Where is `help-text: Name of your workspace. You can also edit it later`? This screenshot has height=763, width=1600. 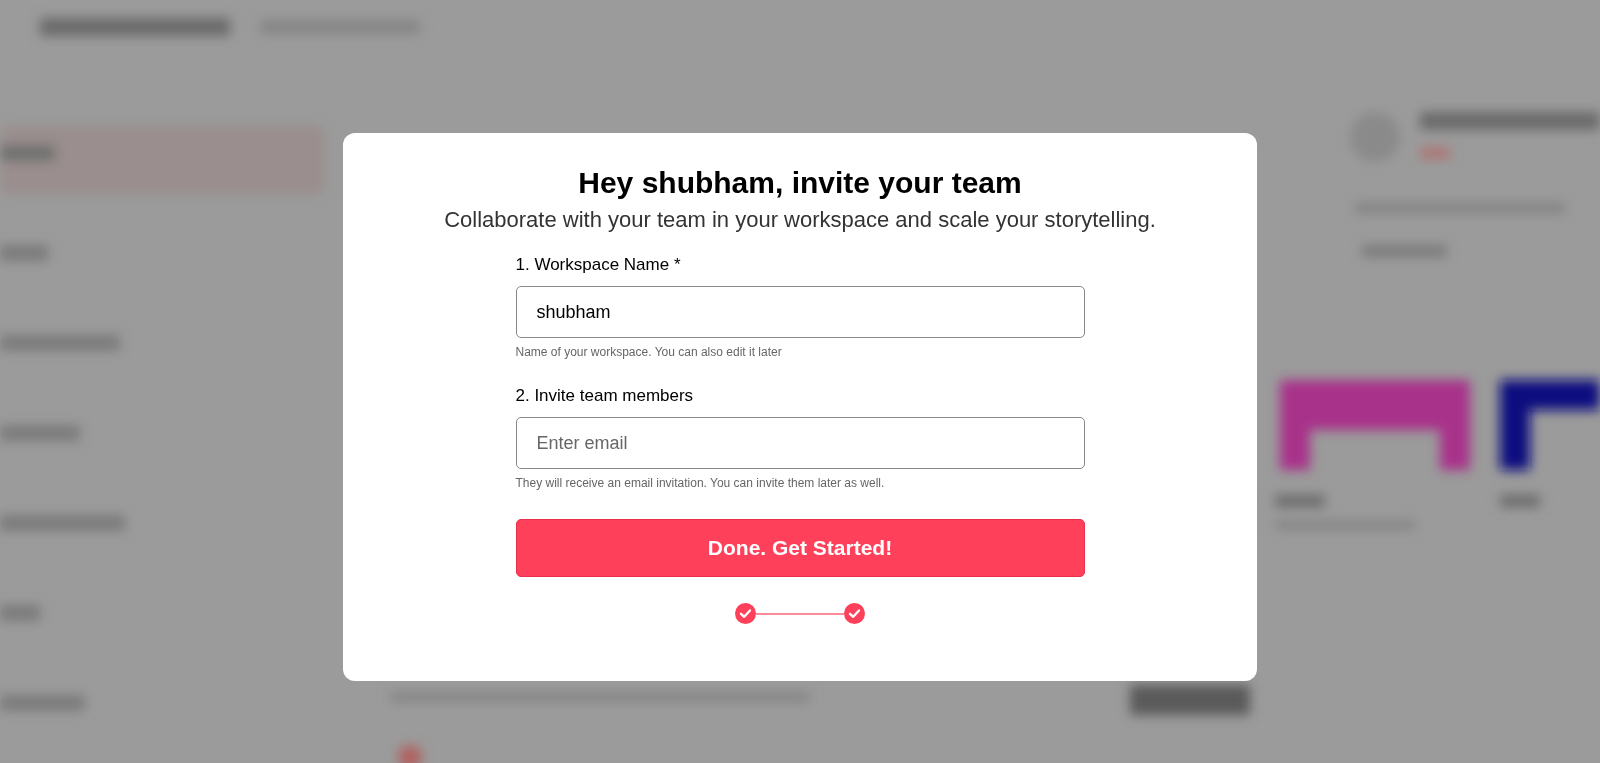
help-text: Name of your workspace. You can also edit it later is located at coordinates (649, 352).